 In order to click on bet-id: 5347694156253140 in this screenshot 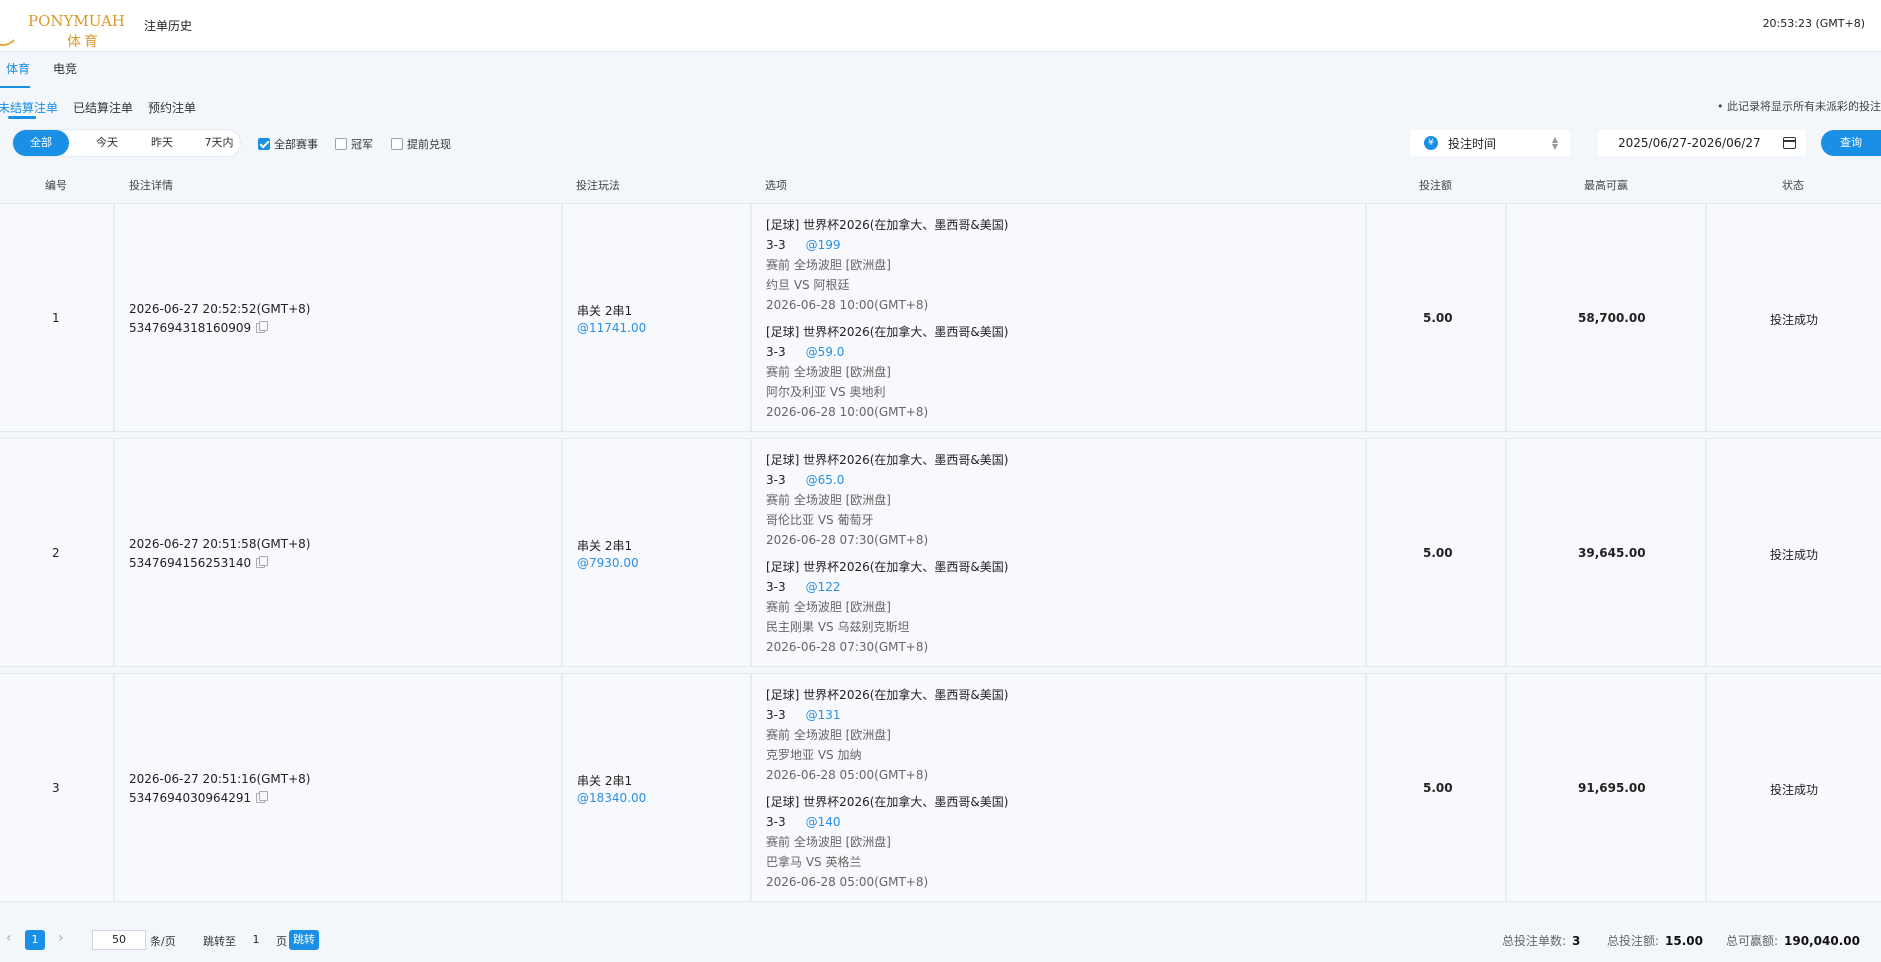, I will do `click(199, 563)`.